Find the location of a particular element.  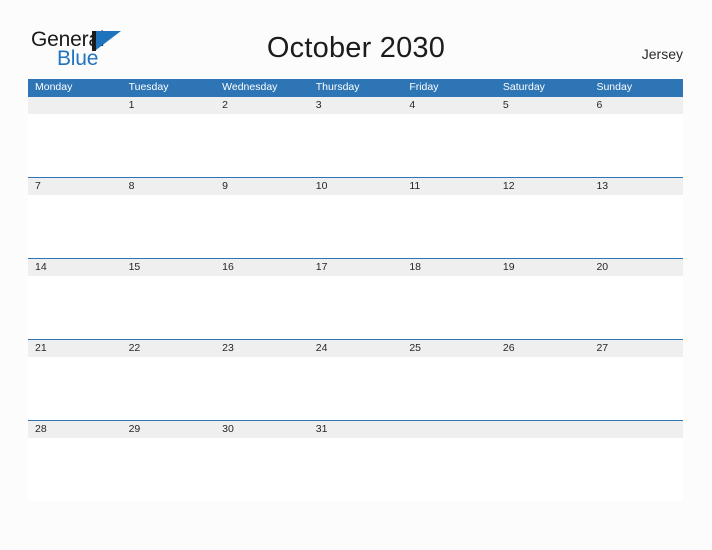

day-cell: 6 is located at coordinates (636, 105).